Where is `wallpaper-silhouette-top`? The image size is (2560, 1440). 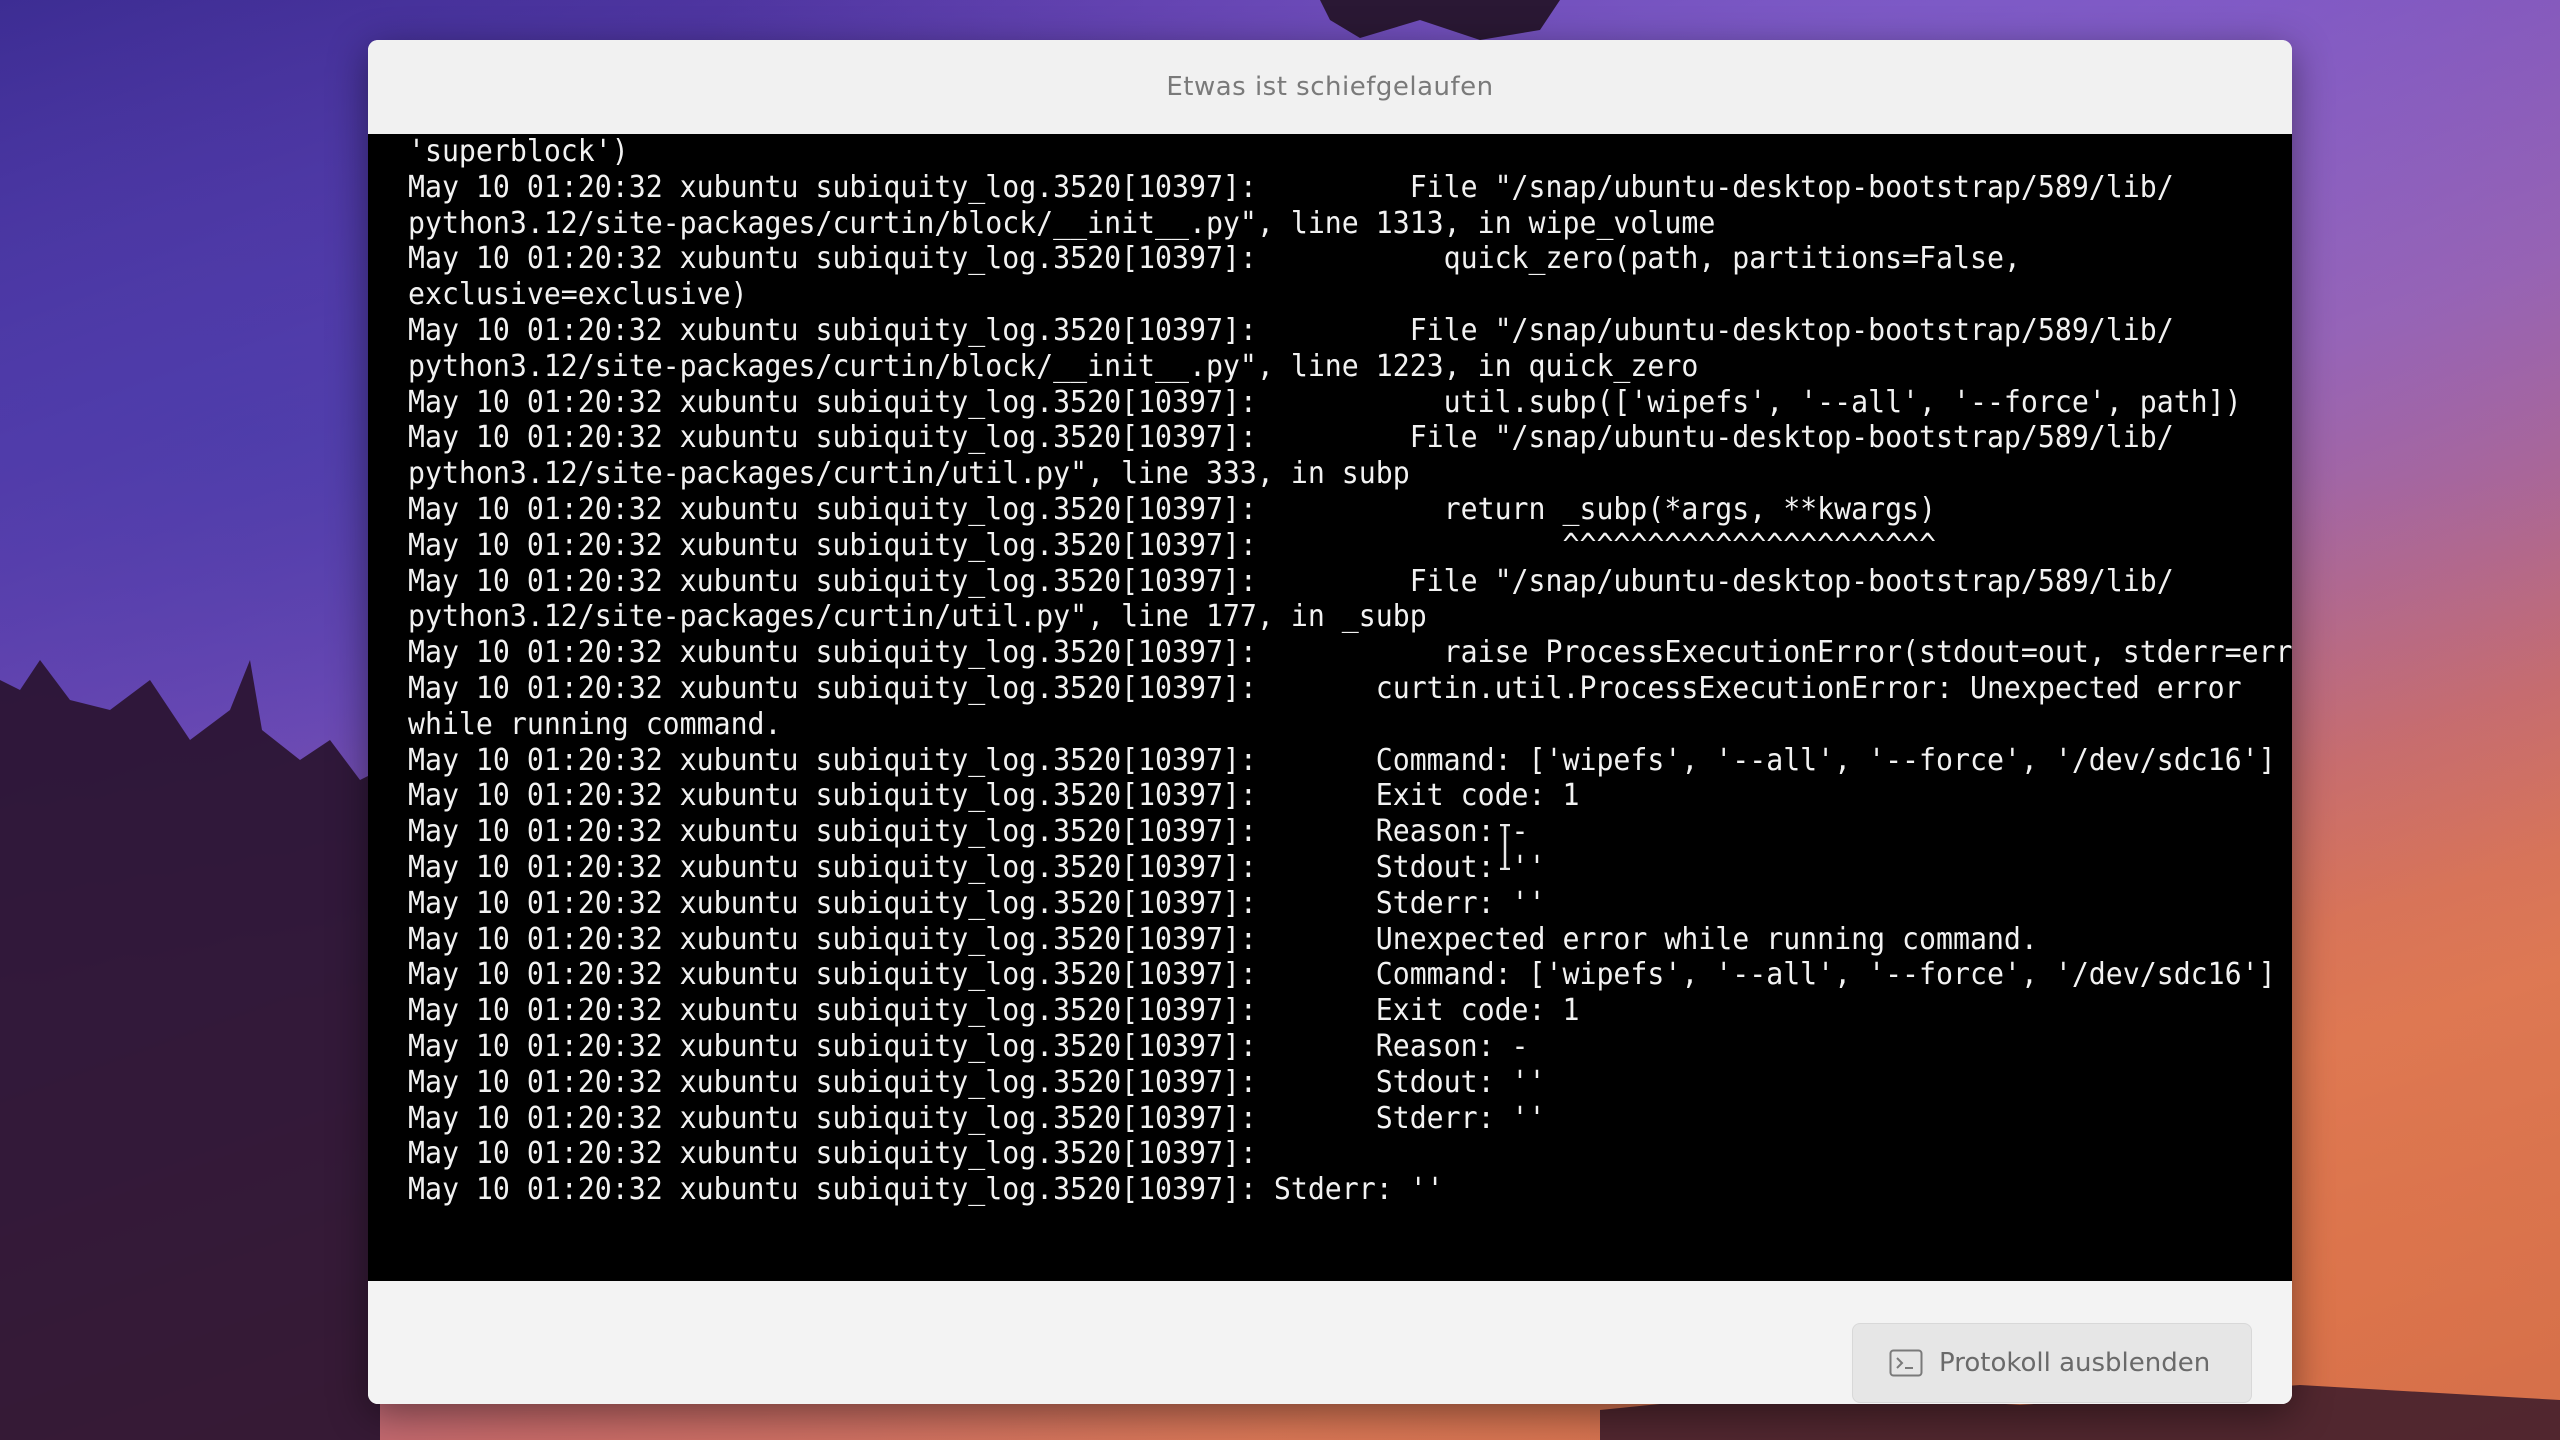 wallpaper-silhouette-top is located at coordinates (1440, 20).